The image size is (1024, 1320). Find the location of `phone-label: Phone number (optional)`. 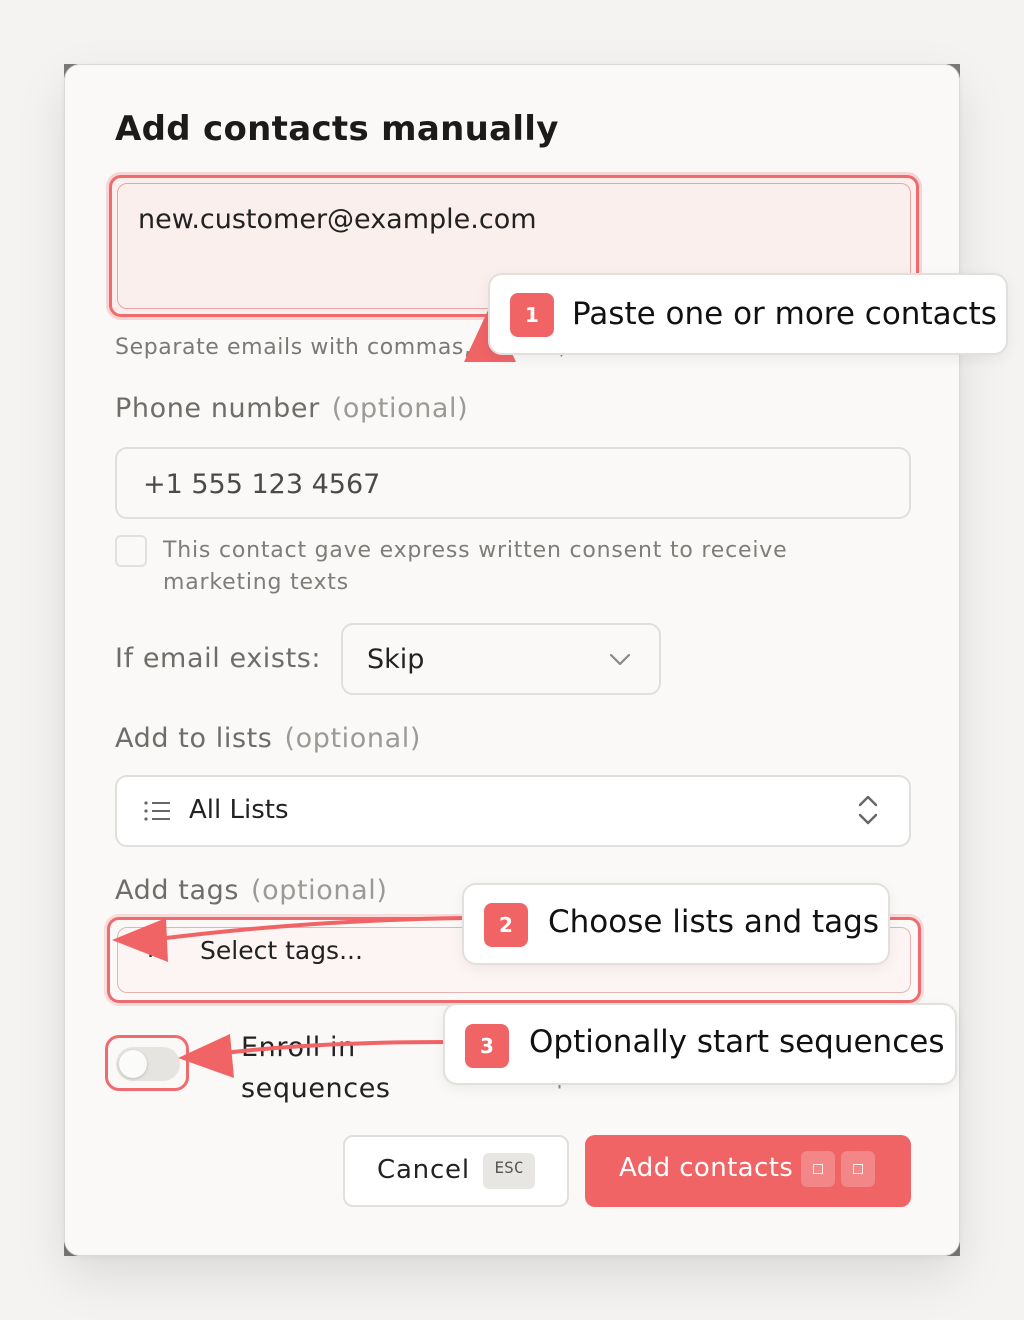

phone-label: Phone number (optional) is located at coordinates (291, 408).